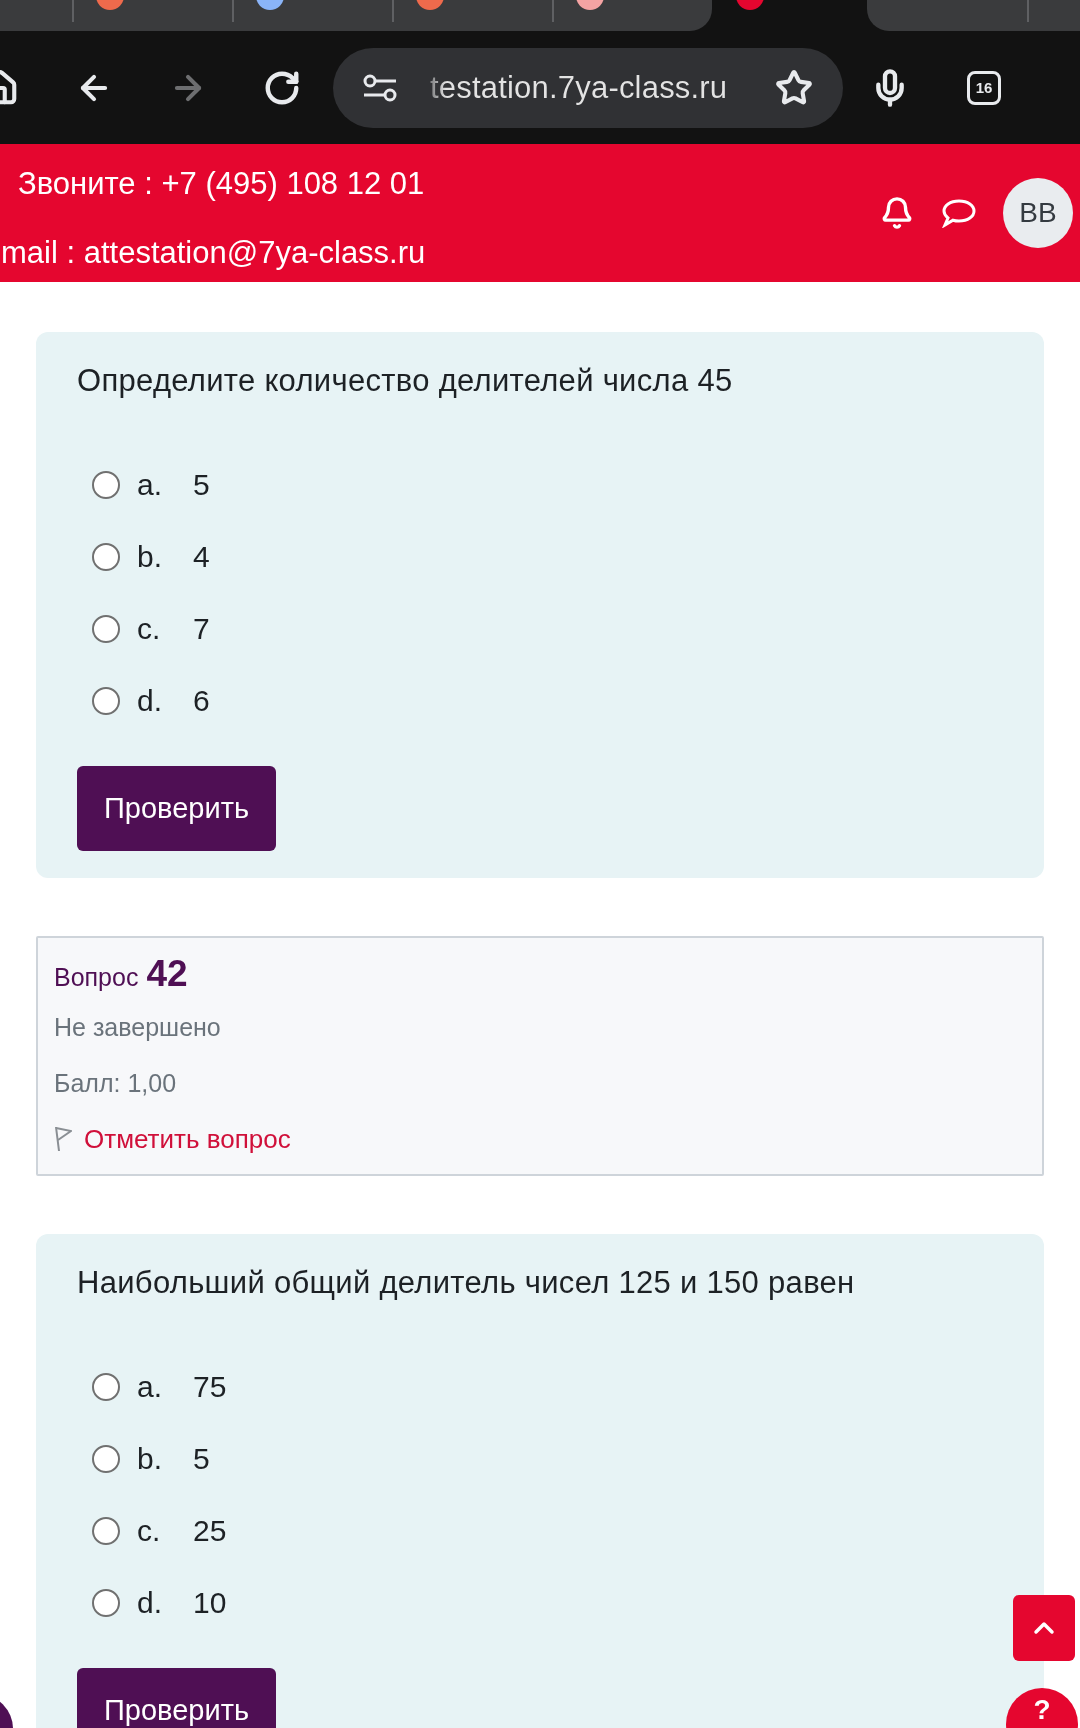  What do you see at coordinates (201, 629) in the screenshot?
I see `option-text: 7` at bounding box center [201, 629].